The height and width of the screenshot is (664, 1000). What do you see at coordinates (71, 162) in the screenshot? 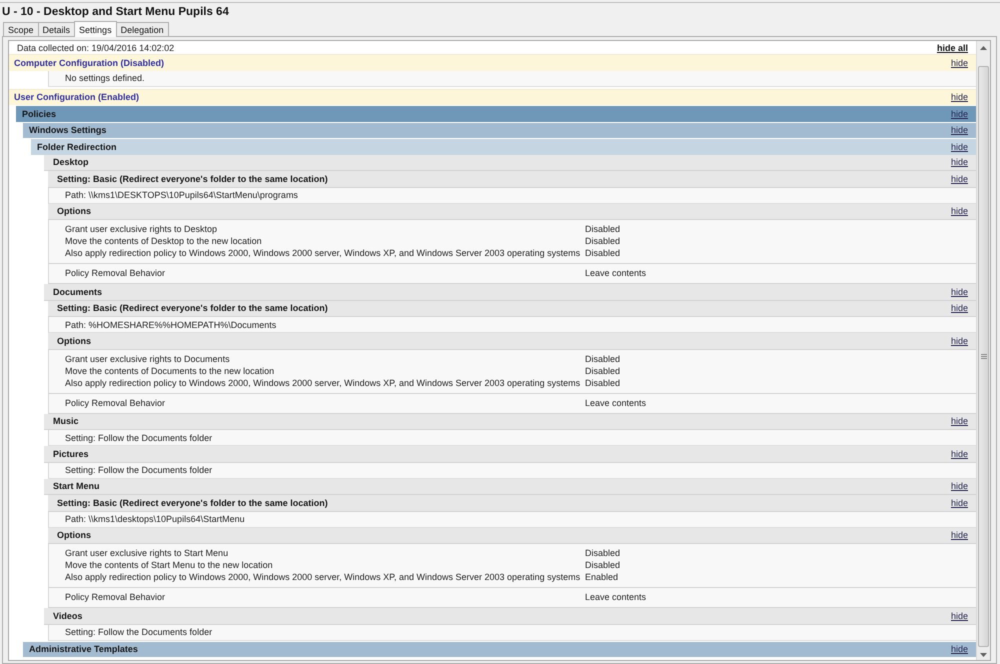
I see `header-title: Desktop` at bounding box center [71, 162].